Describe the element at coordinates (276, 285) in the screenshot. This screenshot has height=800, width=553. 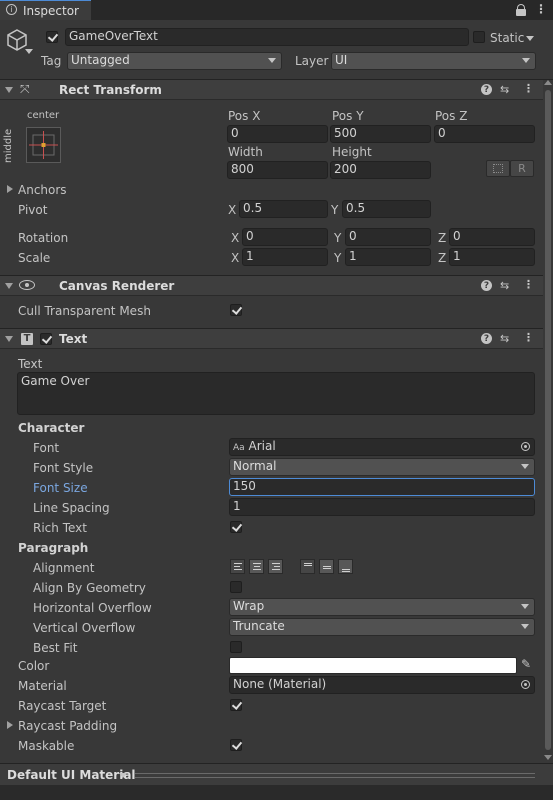
I see `canvas-renderer-header: Canvas Renderer ? ⇆ ⋮` at that location.